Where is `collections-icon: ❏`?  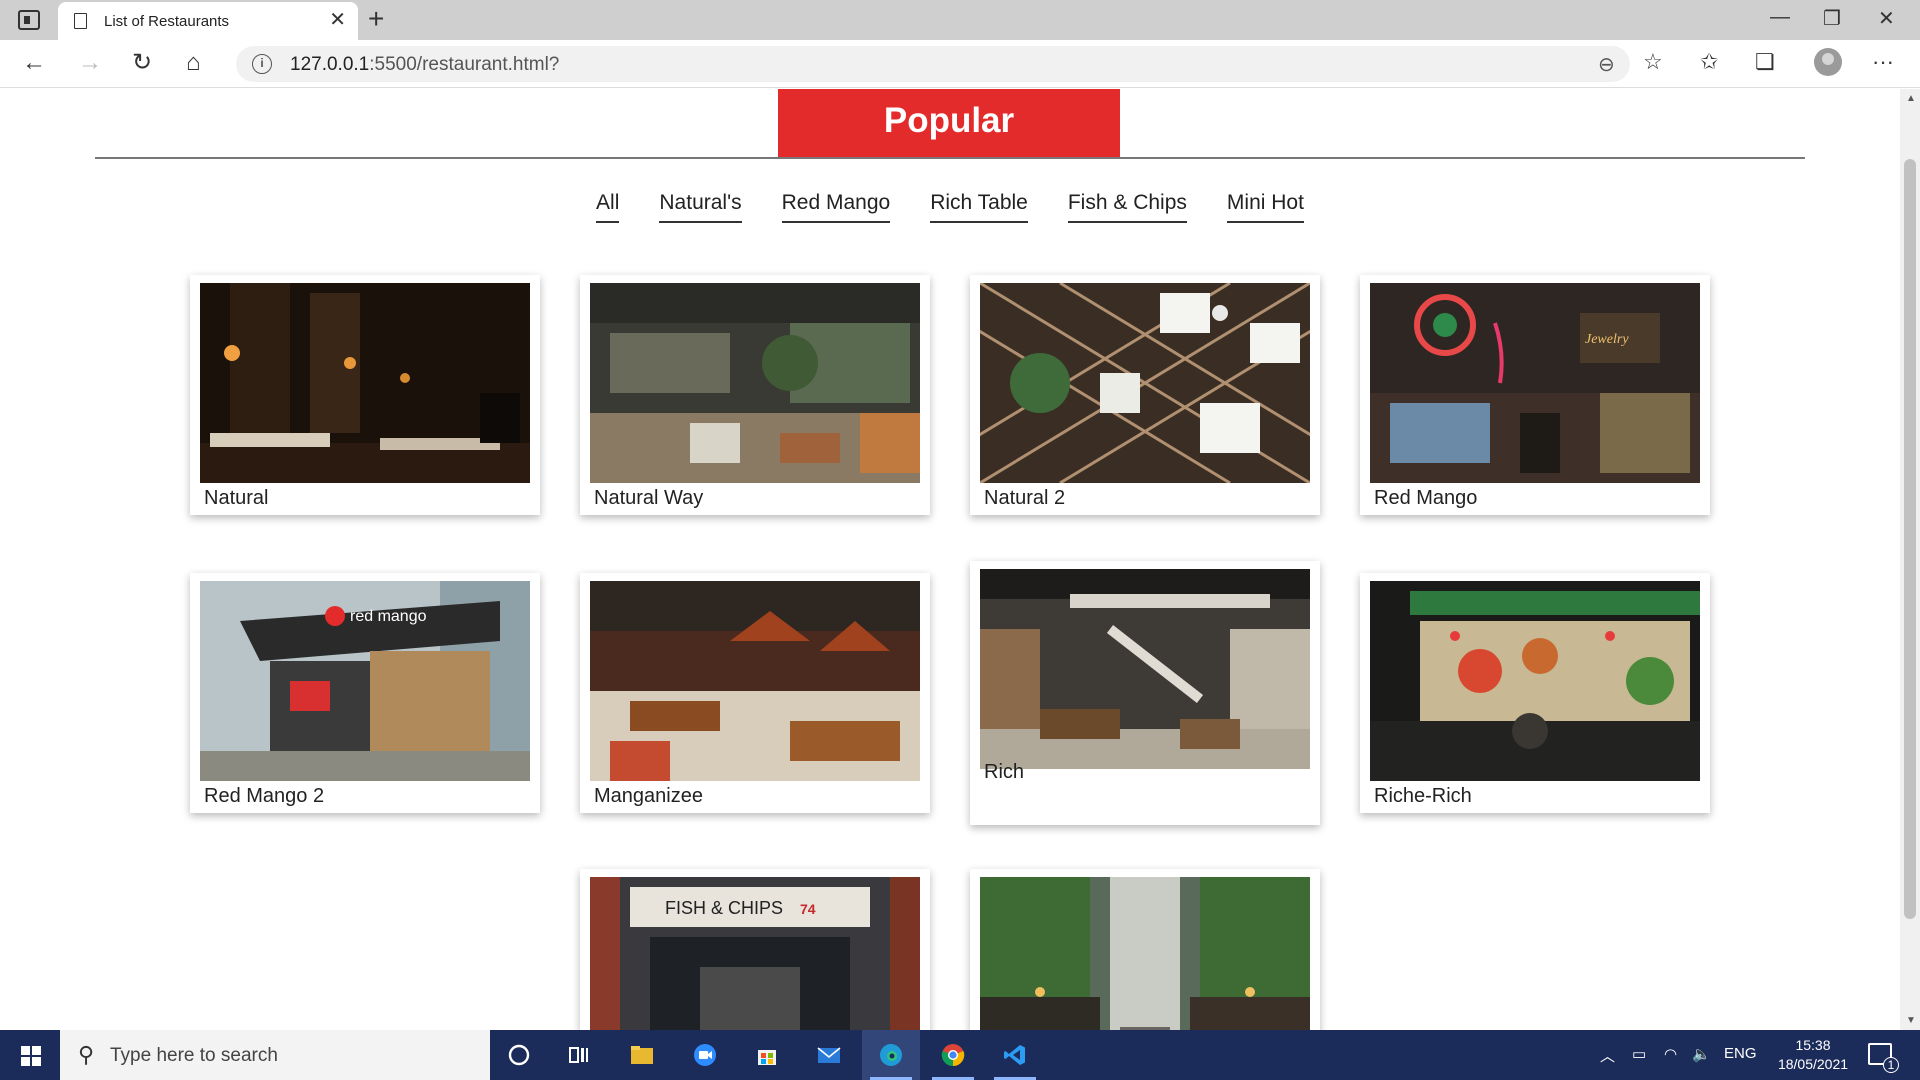
collections-icon: ❏ is located at coordinates (1765, 62).